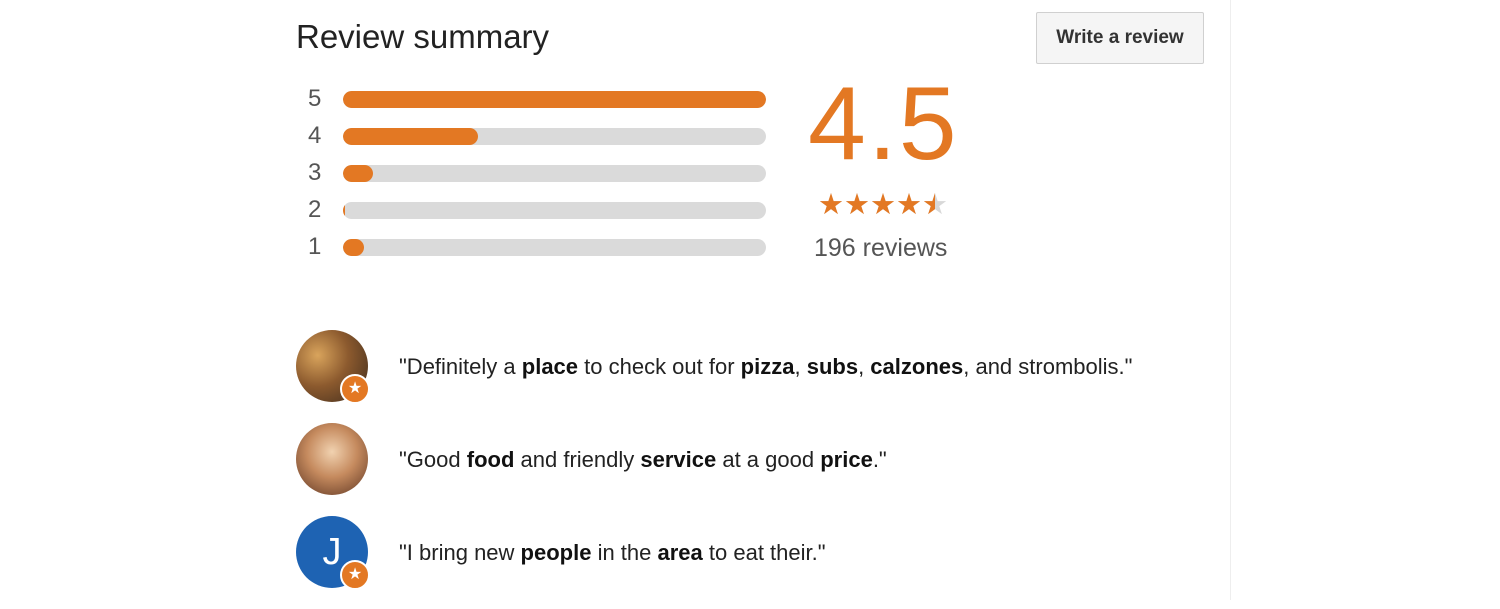 This screenshot has height=609, width=1500. Describe the element at coordinates (624, 552) in the screenshot. I see `quote-text: in the` at that location.